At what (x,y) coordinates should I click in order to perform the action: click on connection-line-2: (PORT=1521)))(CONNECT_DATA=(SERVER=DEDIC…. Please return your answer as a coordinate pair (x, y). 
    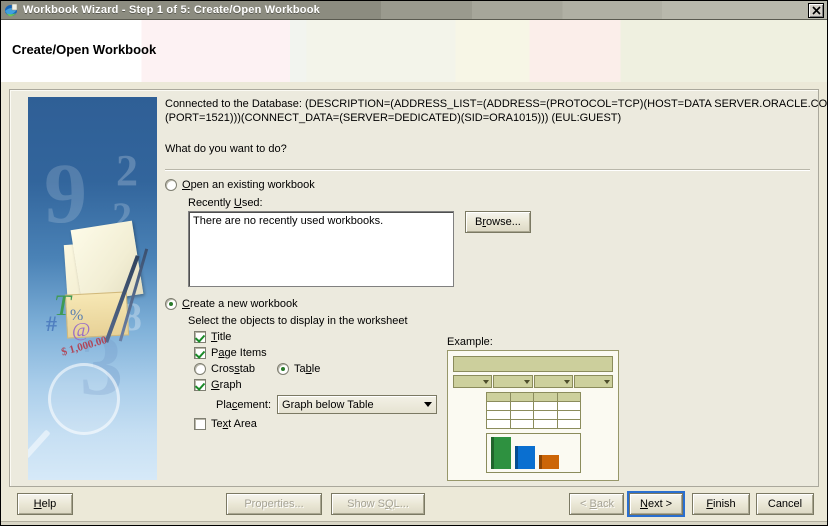
    Looking at the image, I should click on (393, 118).